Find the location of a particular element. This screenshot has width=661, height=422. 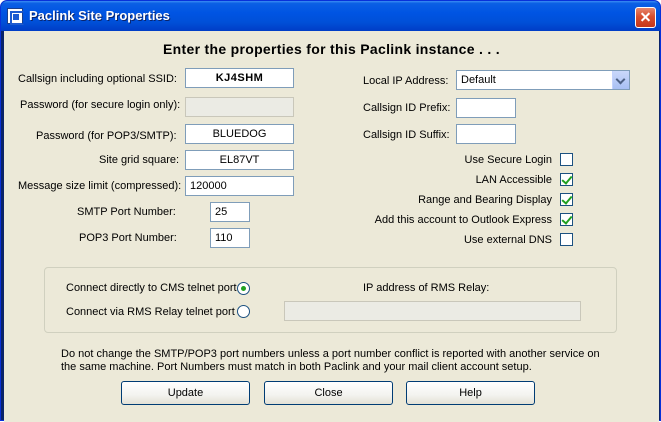

callsign-suffix-label: Callsign ID Suffix: is located at coordinates (406, 135).